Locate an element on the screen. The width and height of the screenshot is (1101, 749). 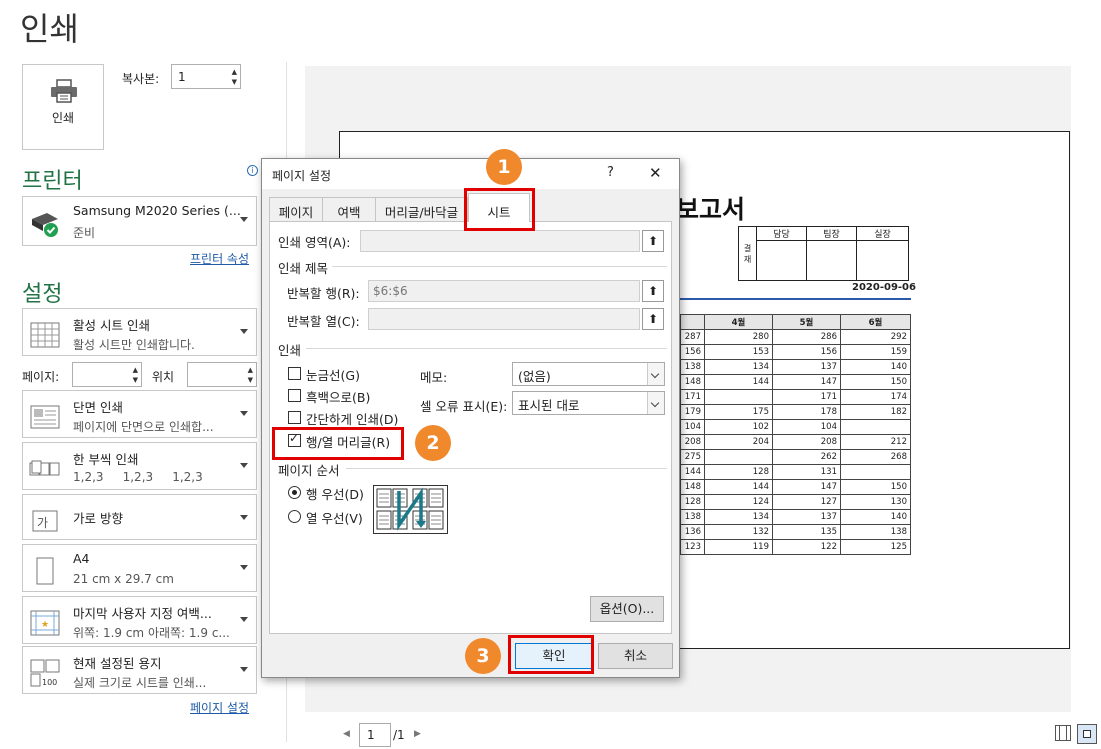
page-order-label: 페이지 순서 is located at coordinates (309, 470).